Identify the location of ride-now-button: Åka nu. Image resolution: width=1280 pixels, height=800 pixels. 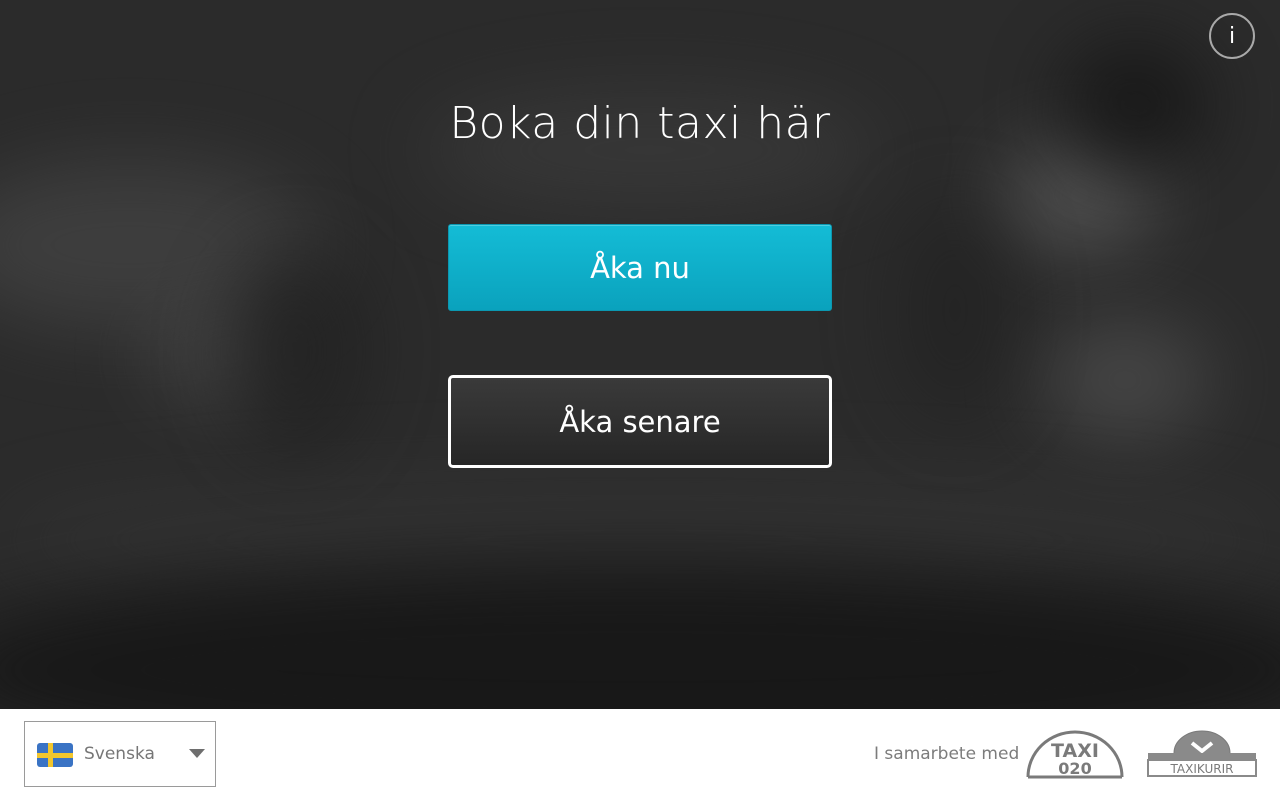
(640, 267).